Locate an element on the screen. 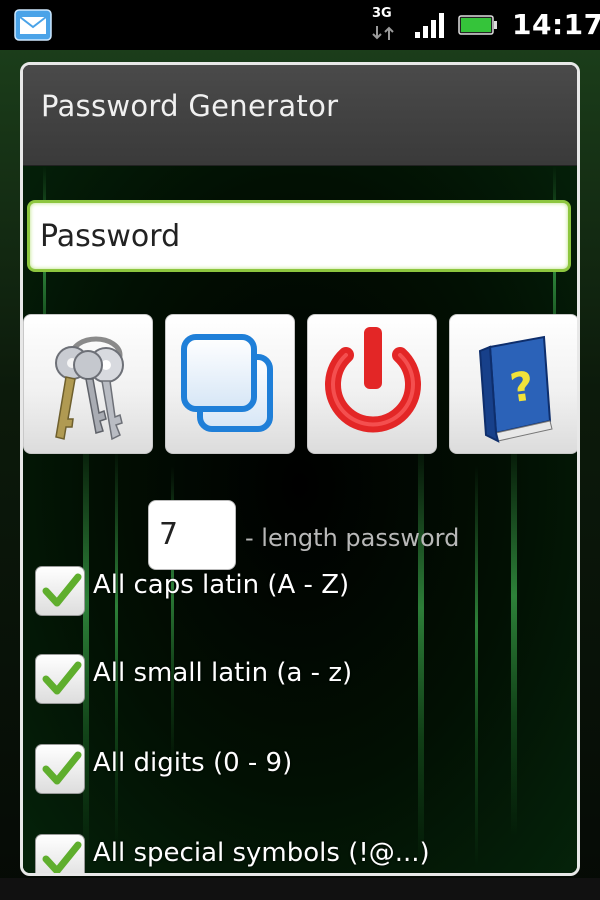 This screenshot has width=600, height=900. network-3g-icon: 3G is located at coordinates (385, 24).